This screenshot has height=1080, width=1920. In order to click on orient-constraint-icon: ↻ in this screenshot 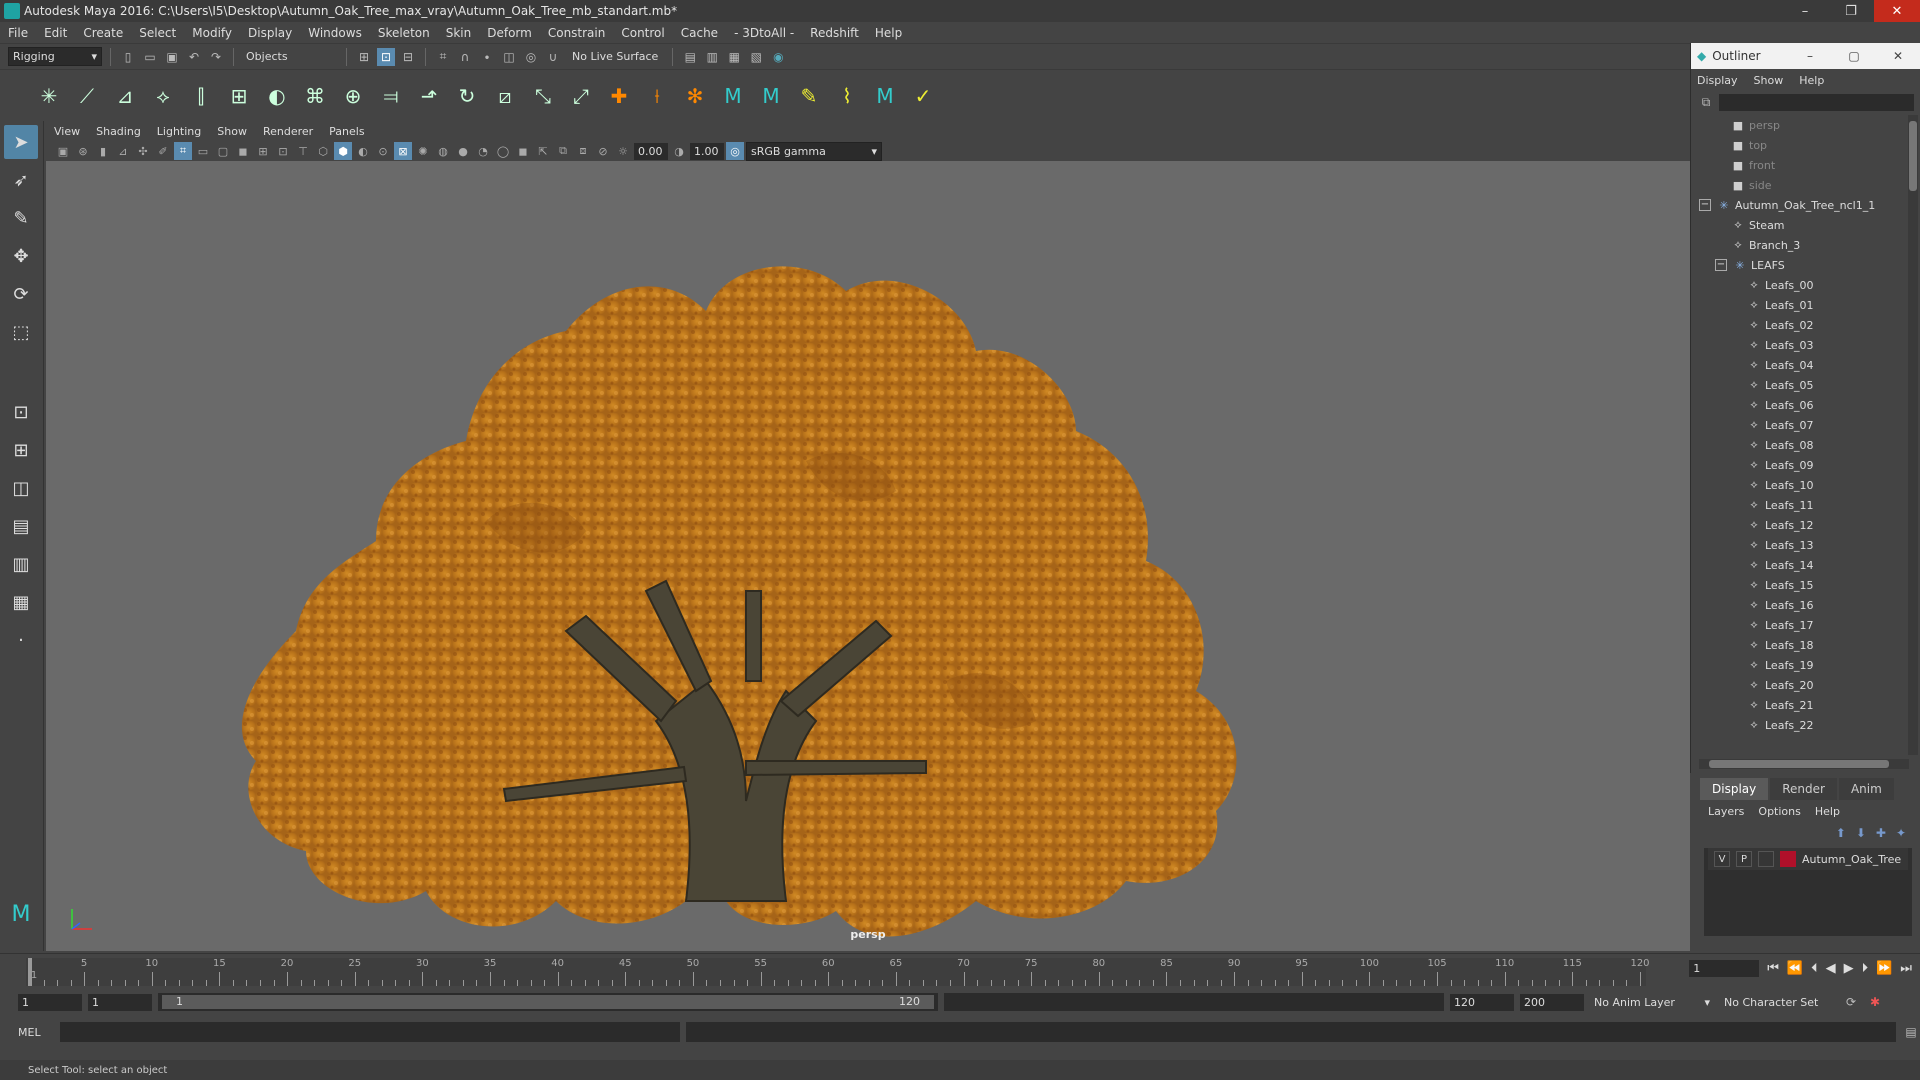, I will do `click(467, 96)`.